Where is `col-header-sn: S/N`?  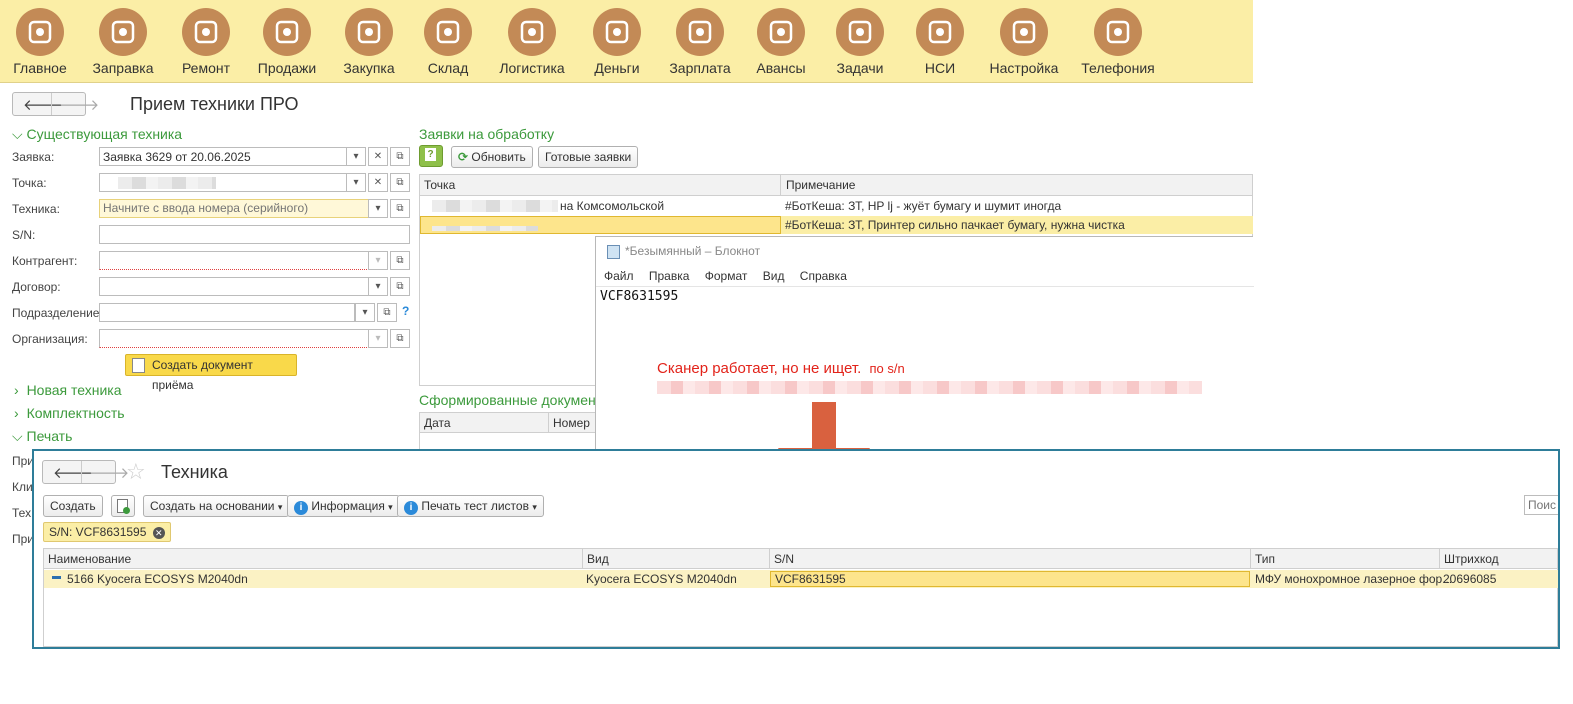
col-header-sn: S/N is located at coordinates (1010, 558).